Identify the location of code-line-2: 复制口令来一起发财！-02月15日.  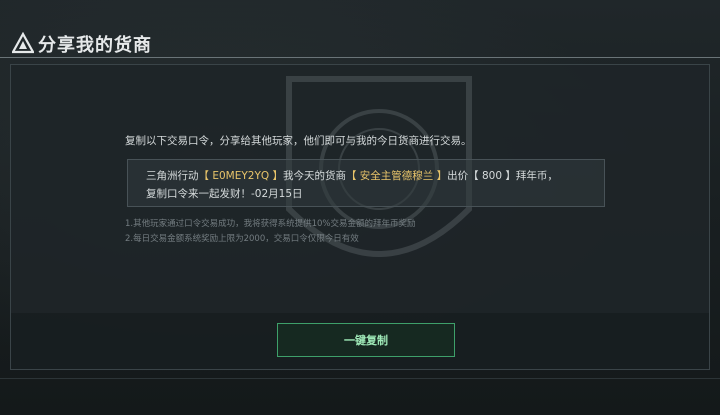
(224, 194).